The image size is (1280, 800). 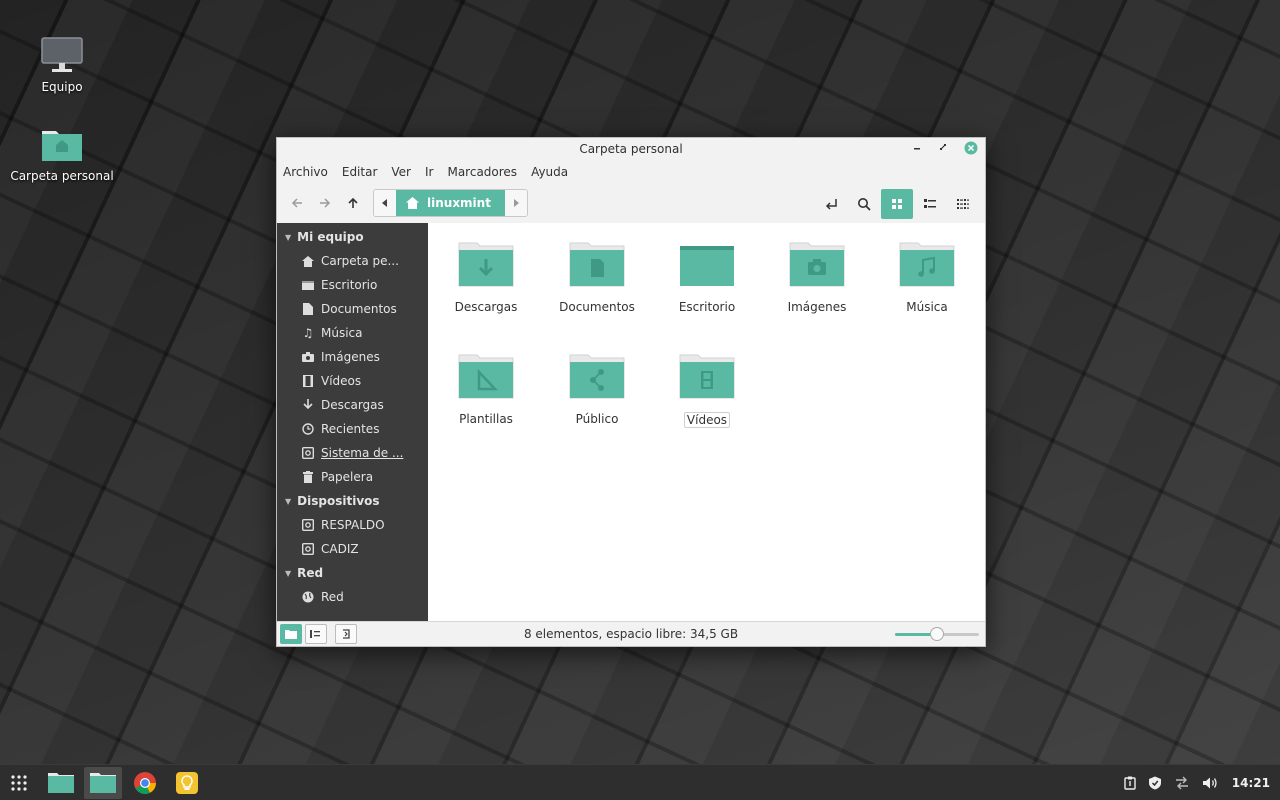 What do you see at coordinates (482, 172) in the screenshot?
I see `menu-marcadores: Marcadores` at bounding box center [482, 172].